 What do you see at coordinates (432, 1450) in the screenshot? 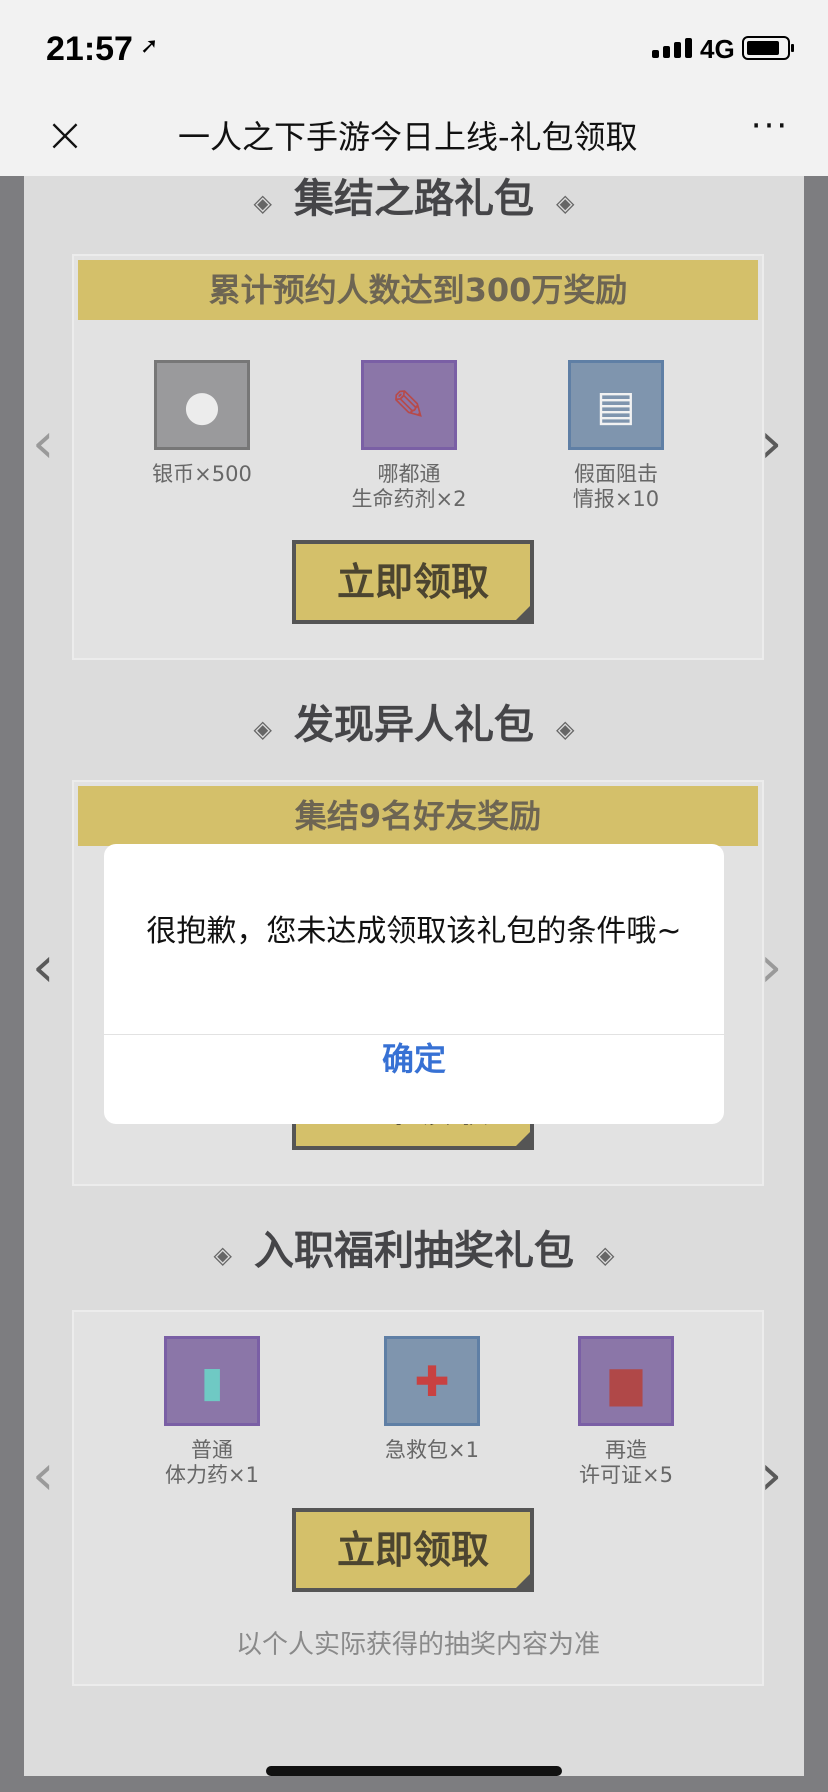
I see `reward-label: 急救包×1` at bounding box center [432, 1450].